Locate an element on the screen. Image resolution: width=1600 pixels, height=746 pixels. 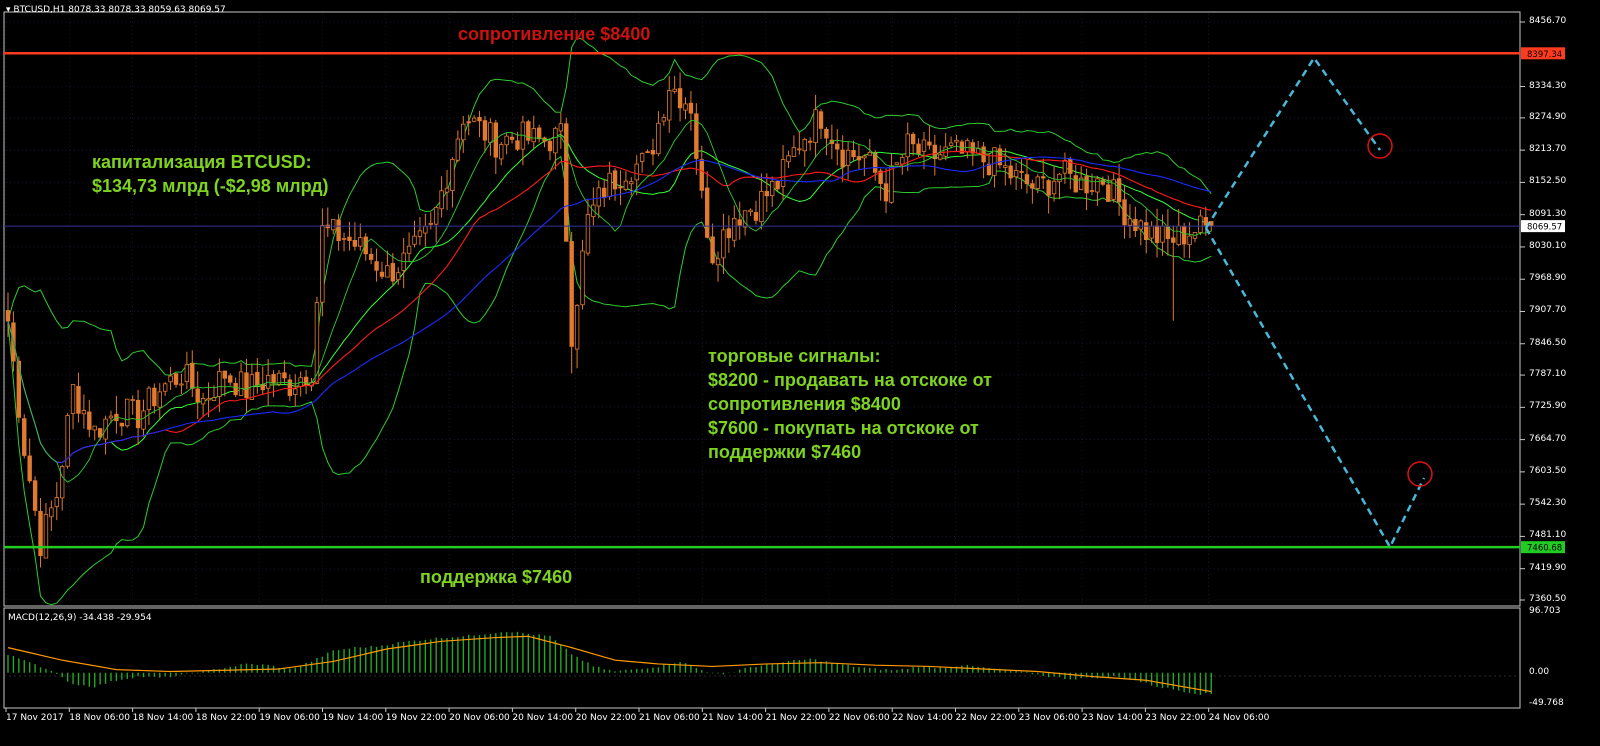
y-tick-label: 7787.10 is located at coordinates (1548, 374).